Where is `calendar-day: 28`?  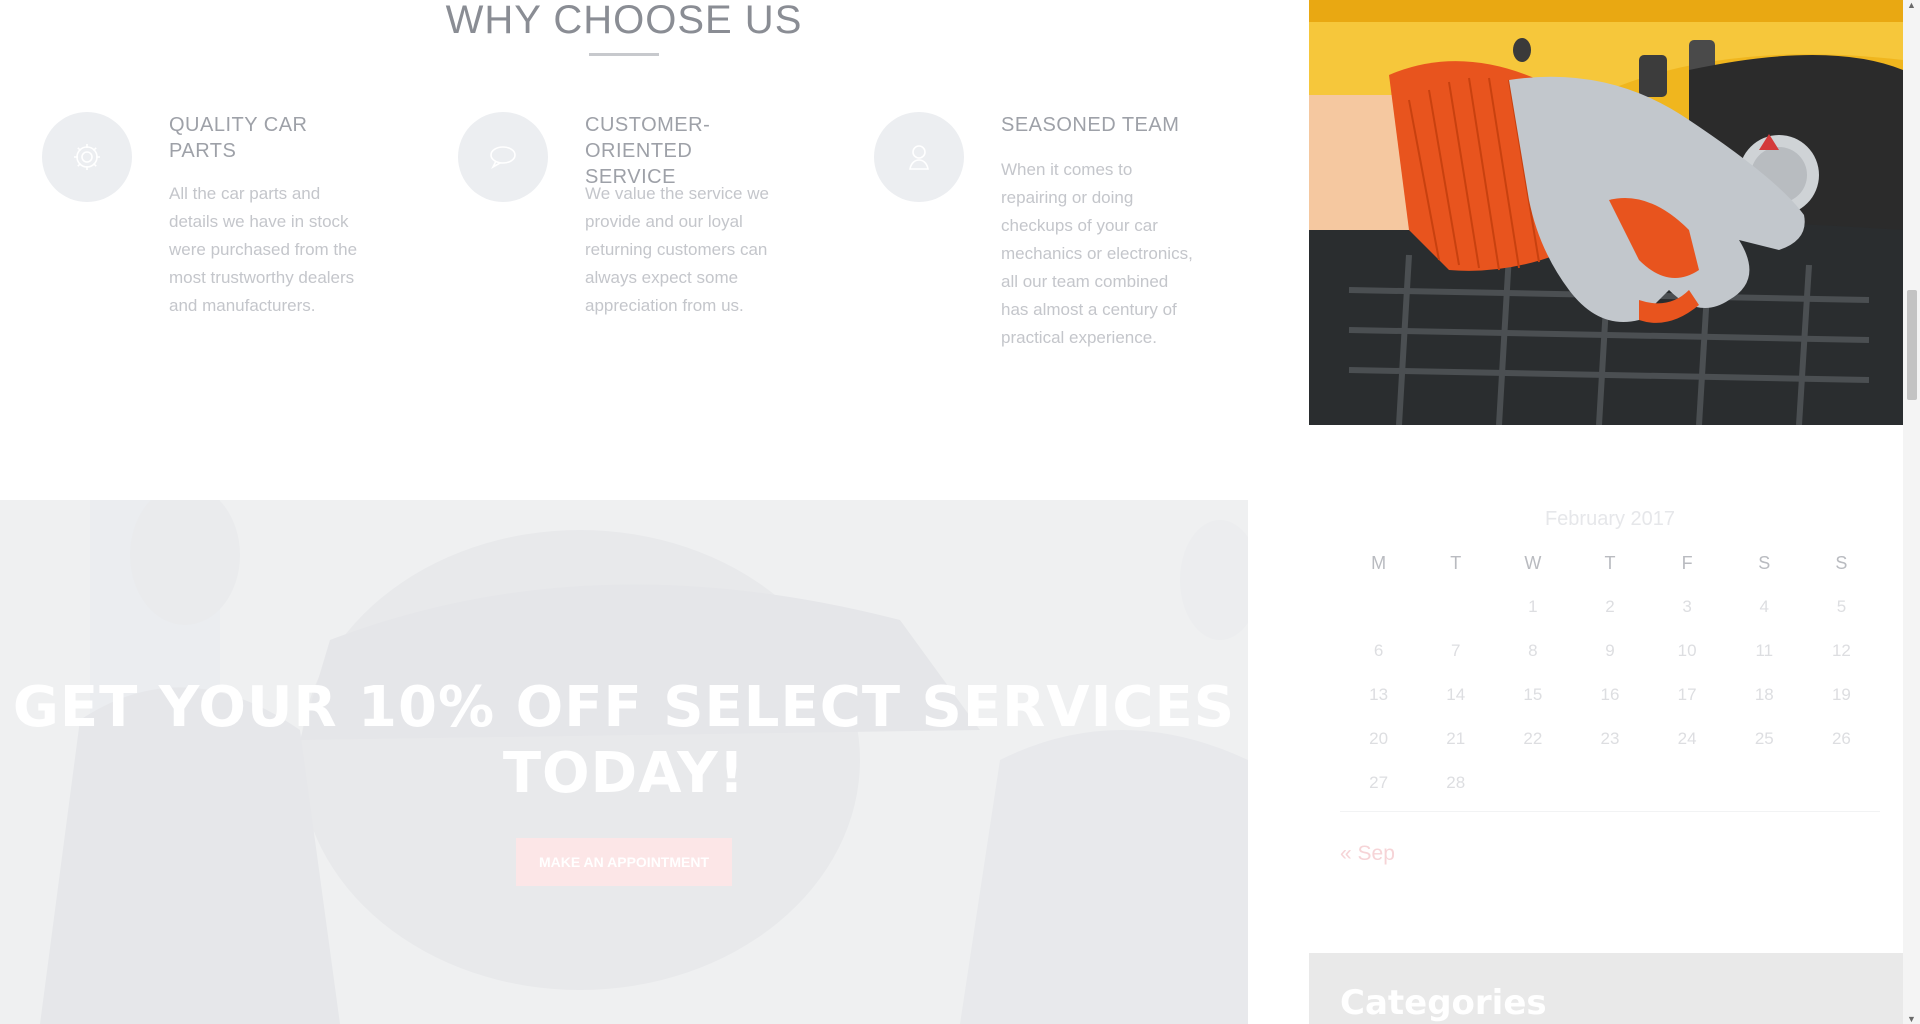 calendar-day: 28 is located at coordinates (1456, 782).